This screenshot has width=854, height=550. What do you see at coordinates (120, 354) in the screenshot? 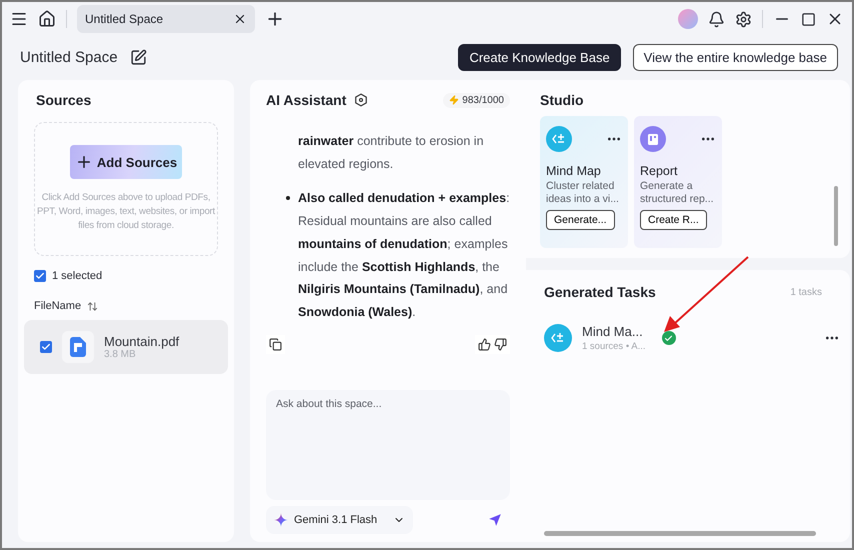
I see `file-size: 3.8 MB` at bounding box center [120, 354].